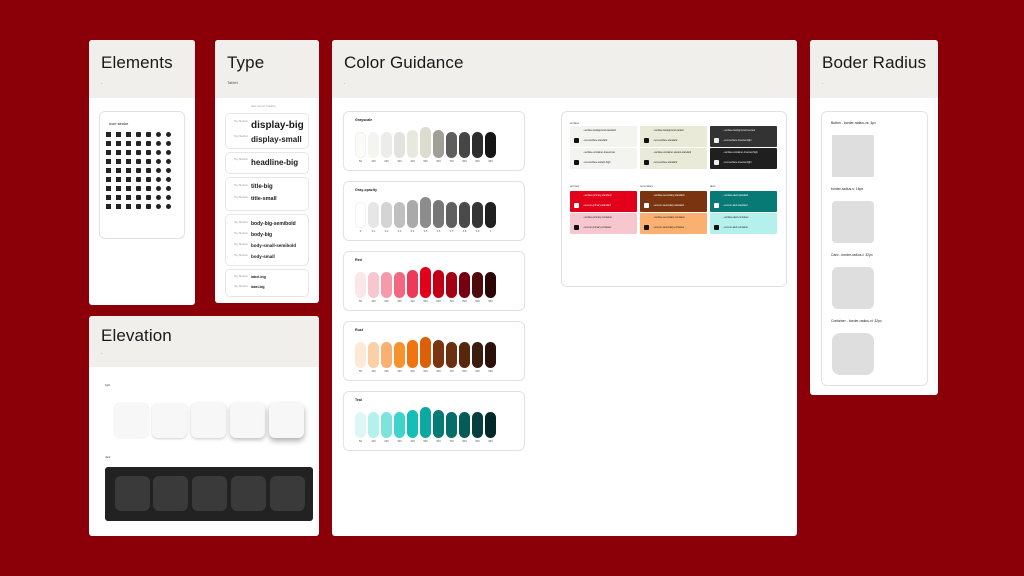  I want to click on elements-card: Elements - icon stroke, so click(142, 172).